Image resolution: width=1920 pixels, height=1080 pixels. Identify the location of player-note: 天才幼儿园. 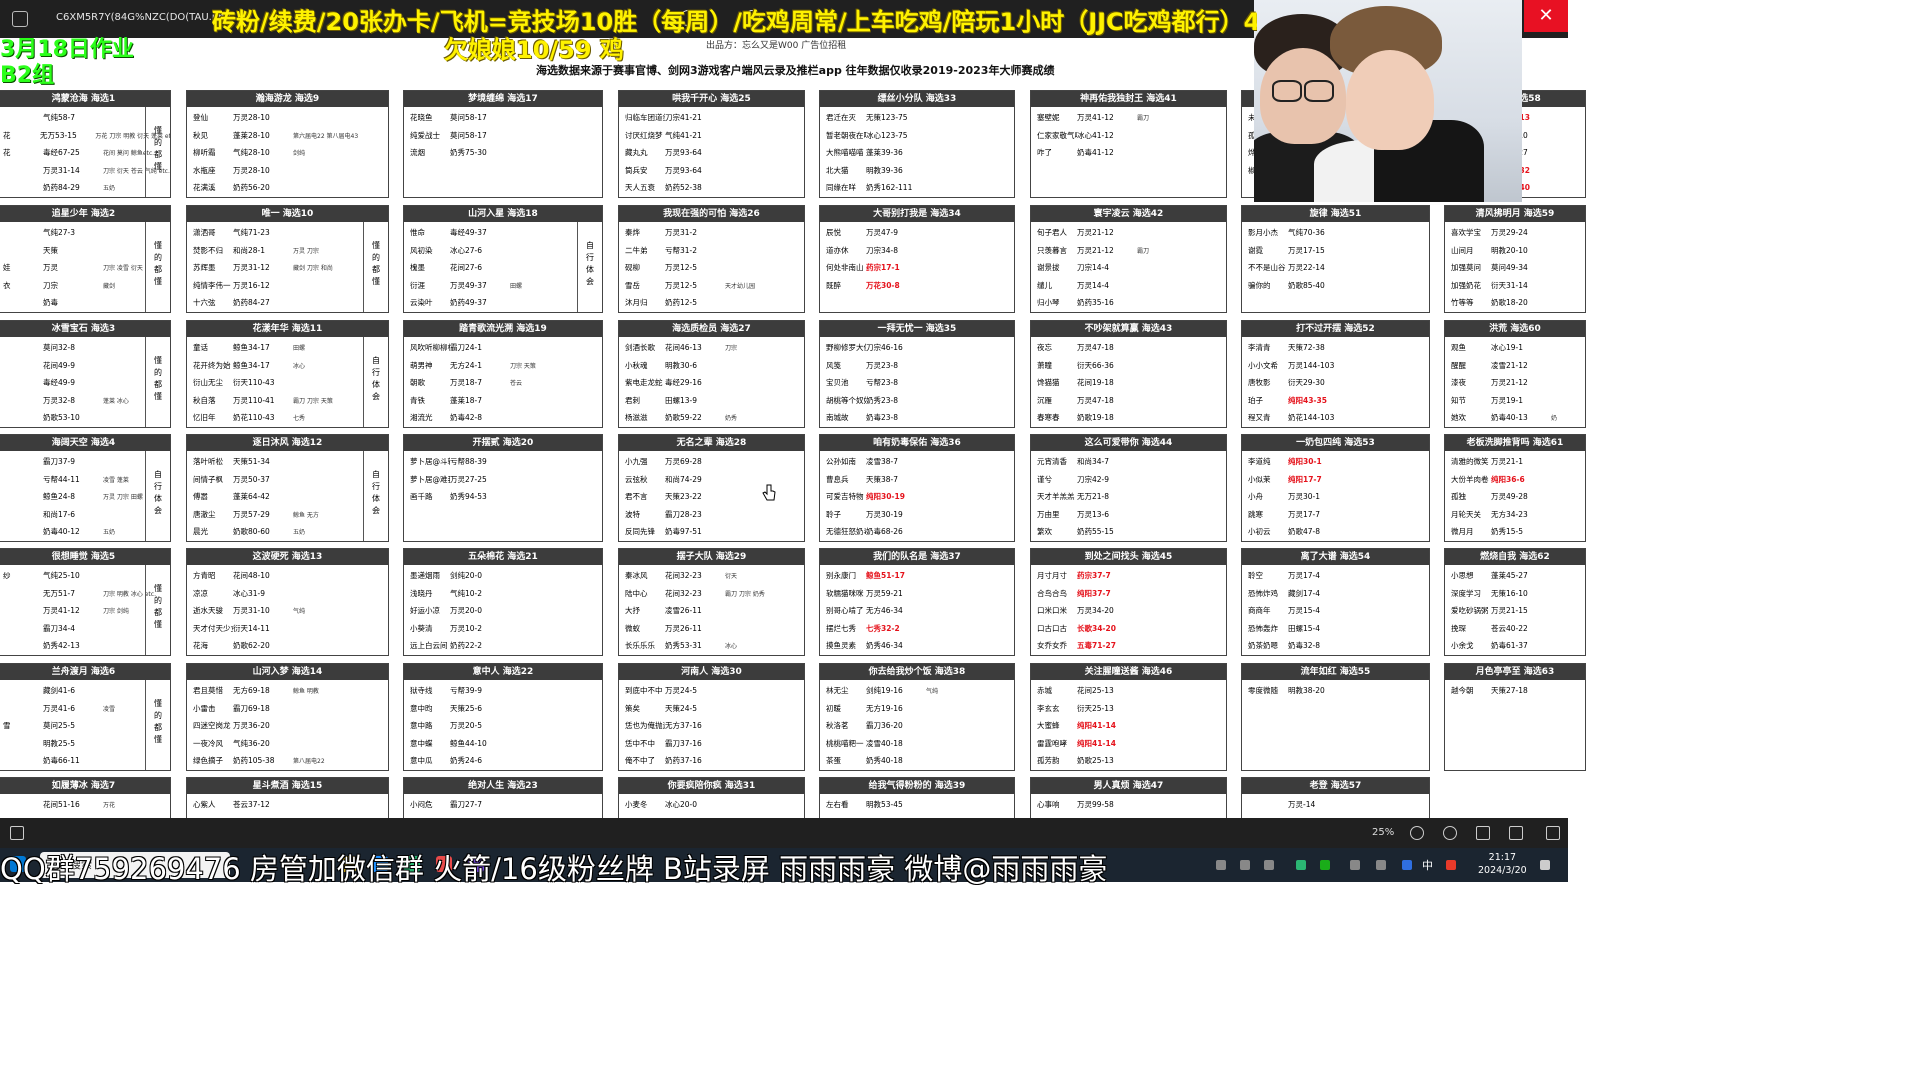
(740, 286).